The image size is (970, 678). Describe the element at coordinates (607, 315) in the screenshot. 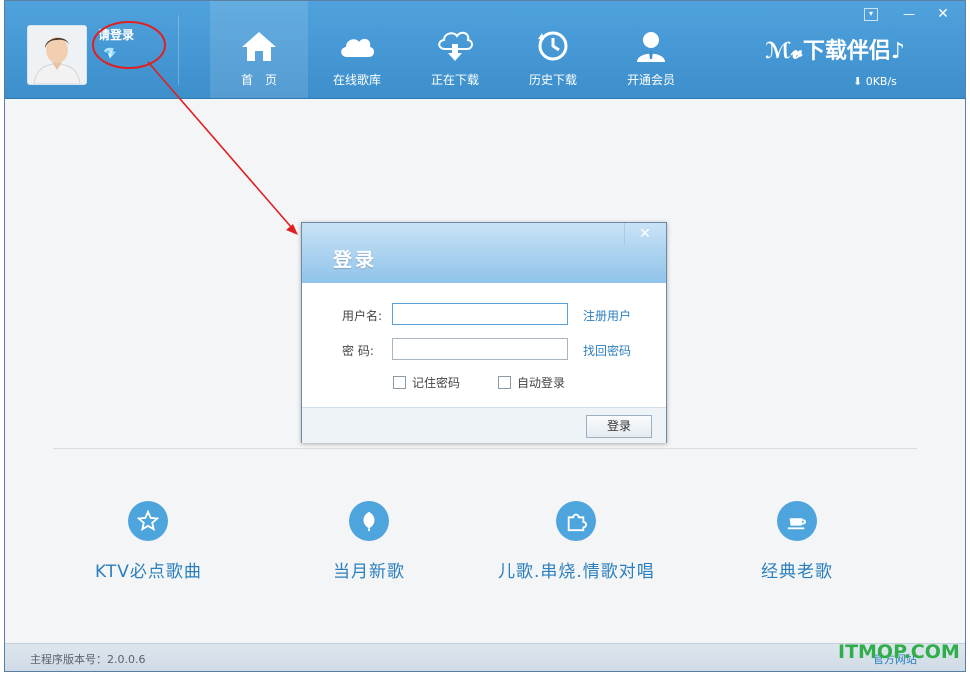

I see `register-link: 注册用户` at that location.